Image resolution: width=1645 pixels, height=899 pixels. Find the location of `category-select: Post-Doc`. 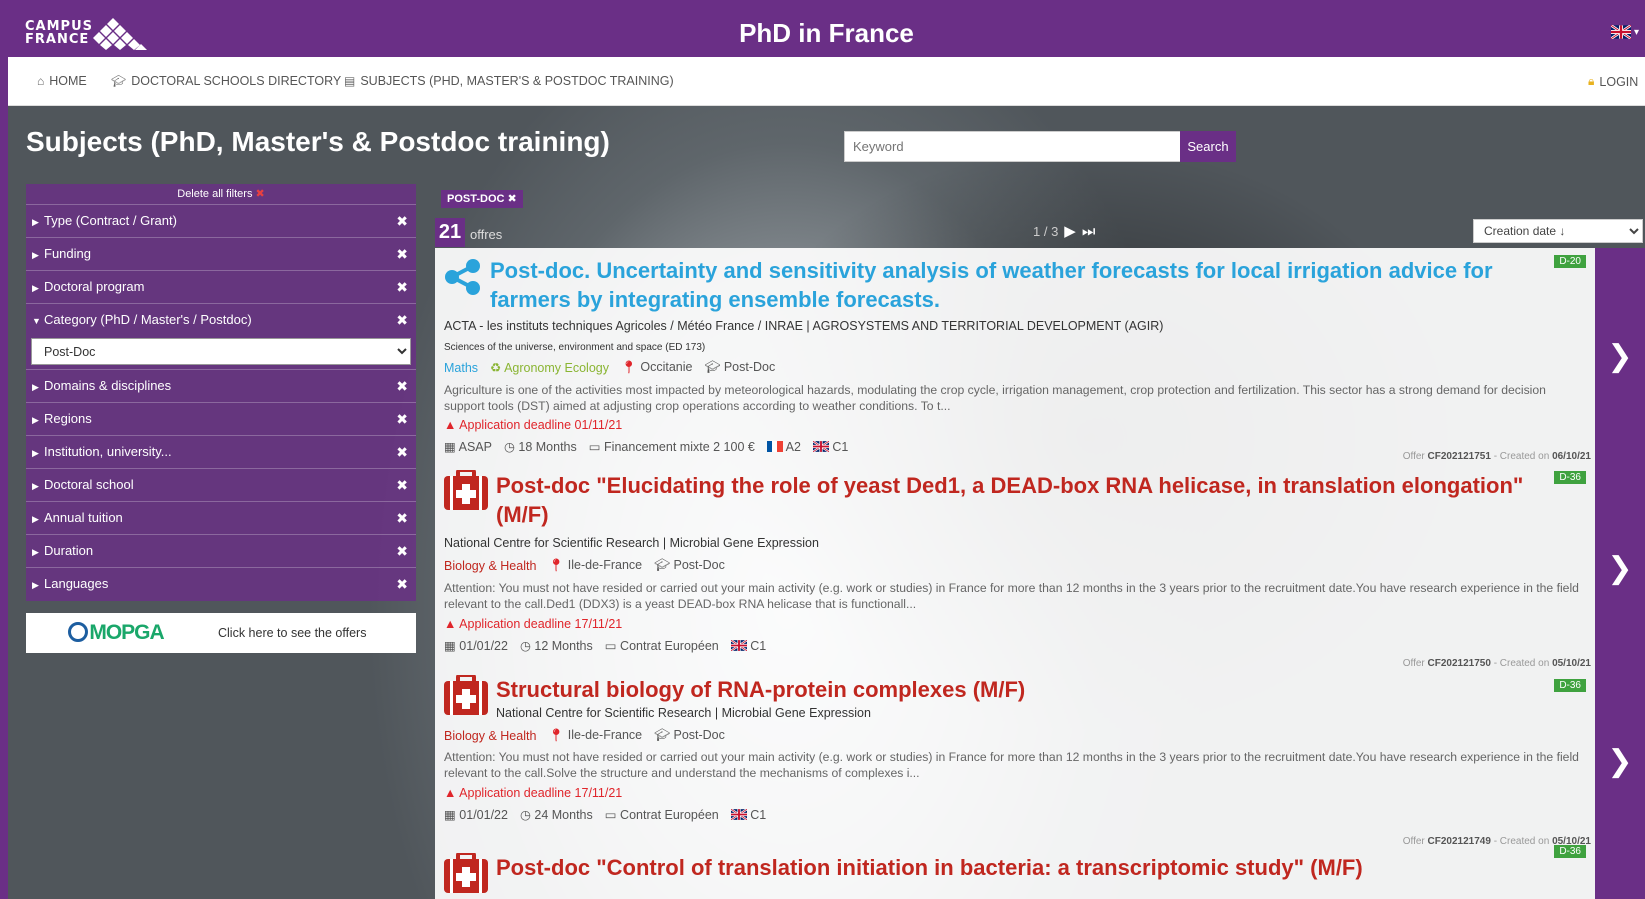

category-select: Post-Doc is located at coordinates (221, 351).